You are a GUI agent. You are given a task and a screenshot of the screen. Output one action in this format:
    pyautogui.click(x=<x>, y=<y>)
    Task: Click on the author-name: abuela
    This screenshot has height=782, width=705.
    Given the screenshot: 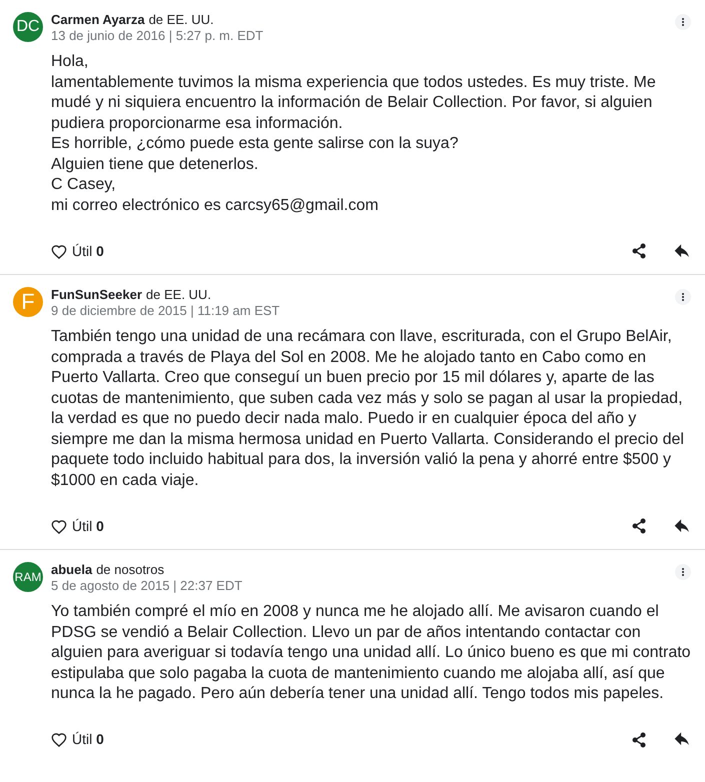 What is the action you would take?
    pyautogui.click(x=71, y=570)
    